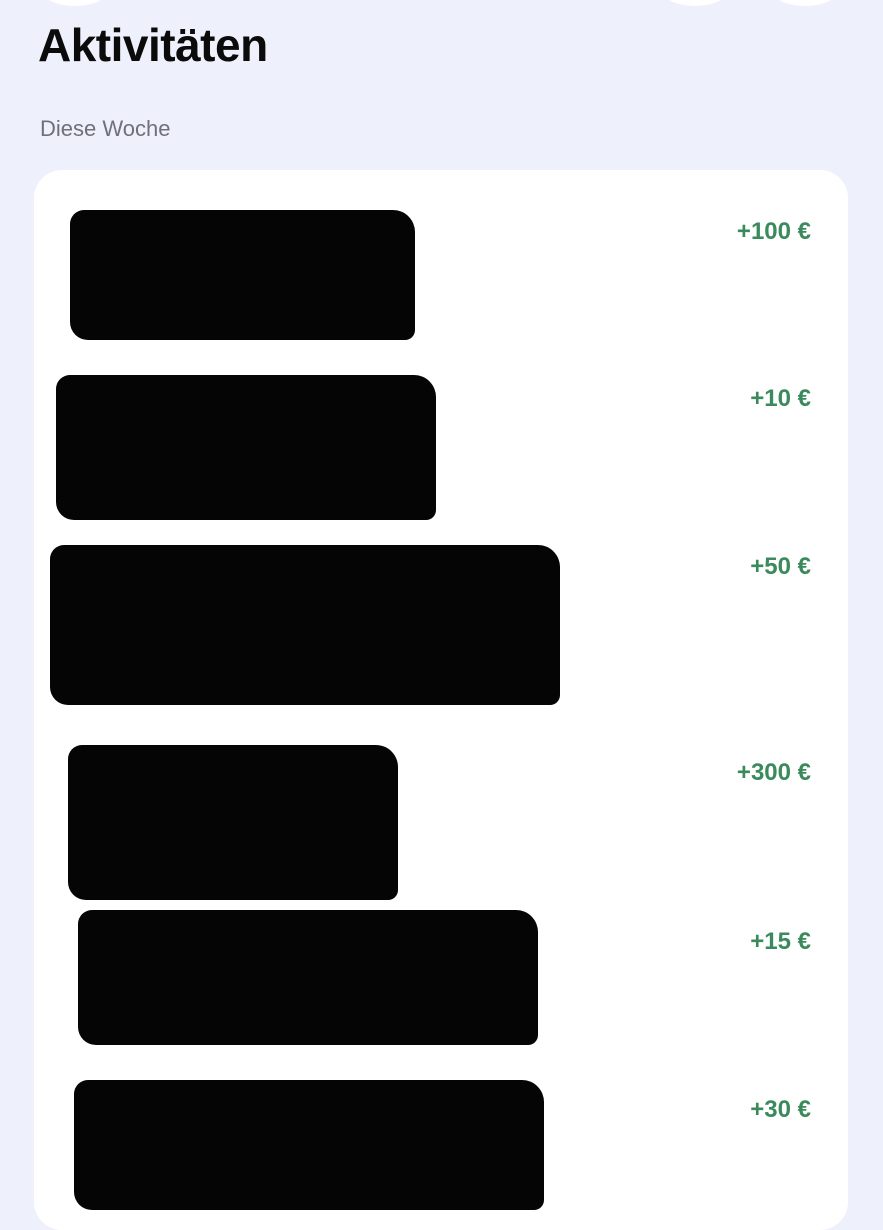 Image resolution: width=883 pixels, height=1230 pixels. Describe the element at coordinates (441, 4) in the screenshot. I see `status-area` at that location.